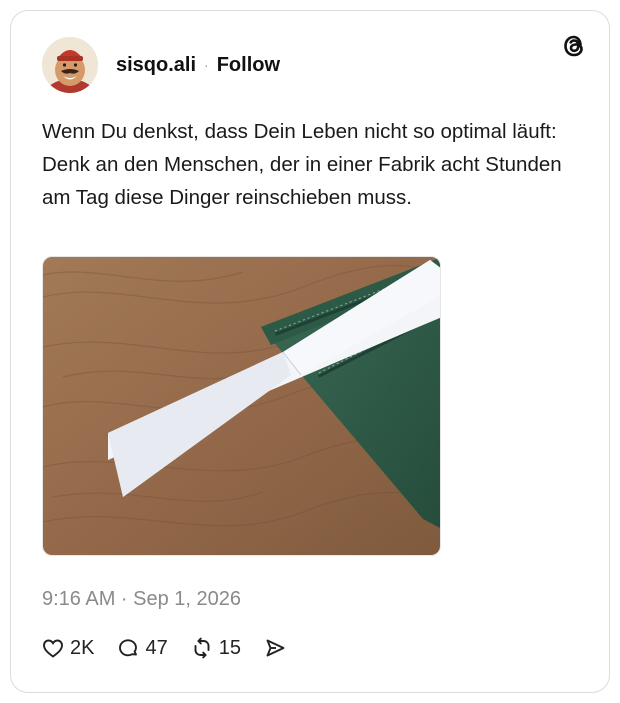  I want to click on repost-button: 15, so click(215, 648).